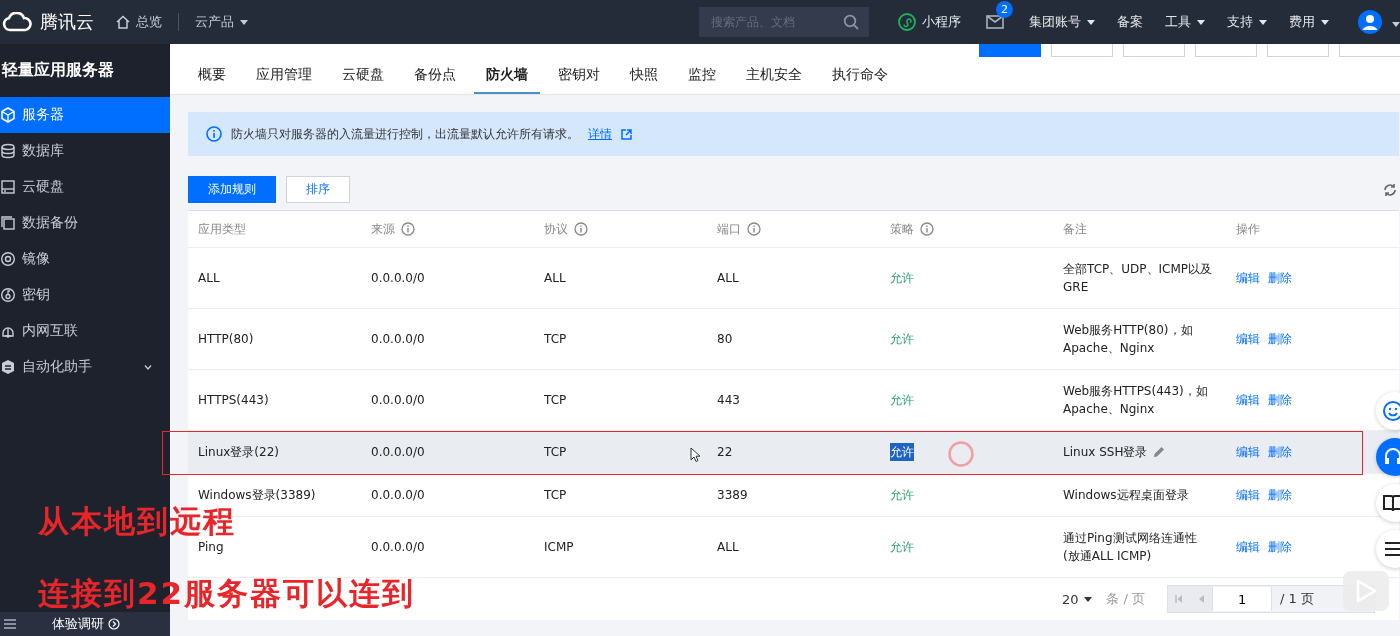 This screenshot has height=636, width=1400. Describe the element at coordinates (1370, 22) in the screenshot. I see `avatar-icon` at that location.